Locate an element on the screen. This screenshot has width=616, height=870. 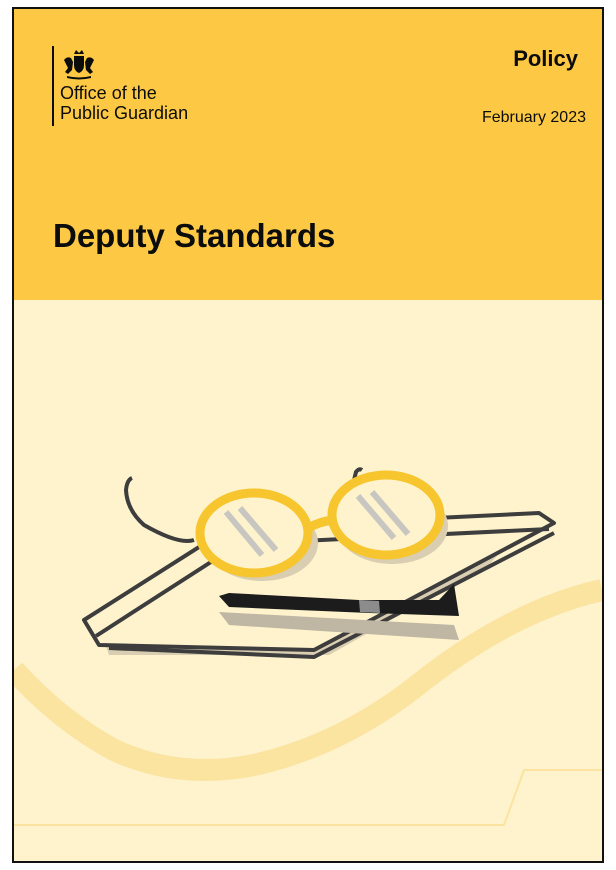
glasses-right-lens is located at coordinates (386, 515).